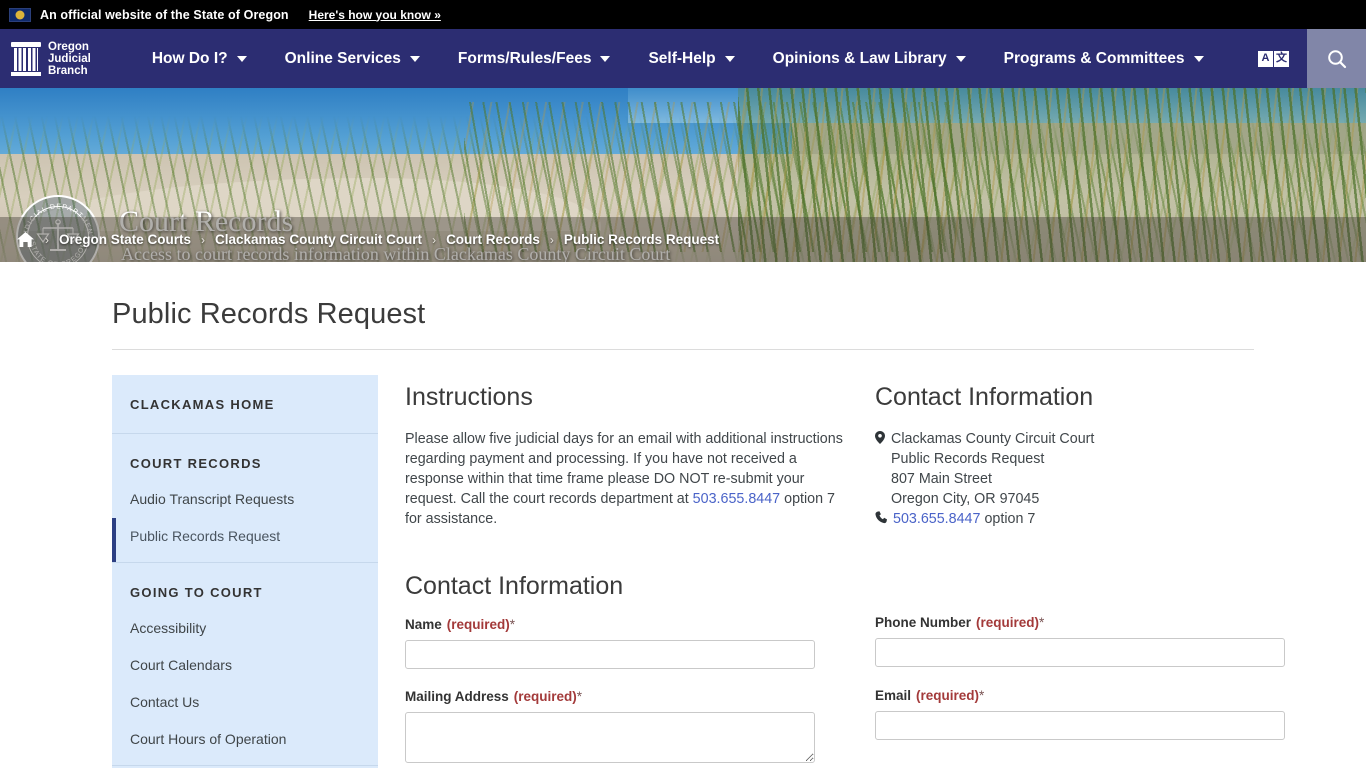 The height and width of the screenshot is (768, 1366). What do you see at coordinates (514, 586) in the screenshot?
I see `form-heading-contact-information: Contact Information` at bounding box center [514, 586].